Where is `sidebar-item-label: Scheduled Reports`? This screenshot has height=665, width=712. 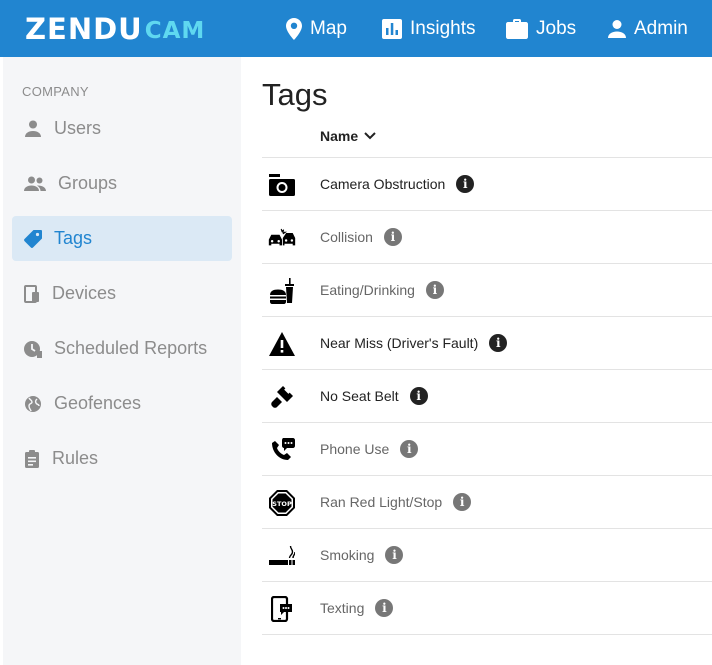
sidebar-item-label: Scheduled Reports is located at coordinates (131, 348).